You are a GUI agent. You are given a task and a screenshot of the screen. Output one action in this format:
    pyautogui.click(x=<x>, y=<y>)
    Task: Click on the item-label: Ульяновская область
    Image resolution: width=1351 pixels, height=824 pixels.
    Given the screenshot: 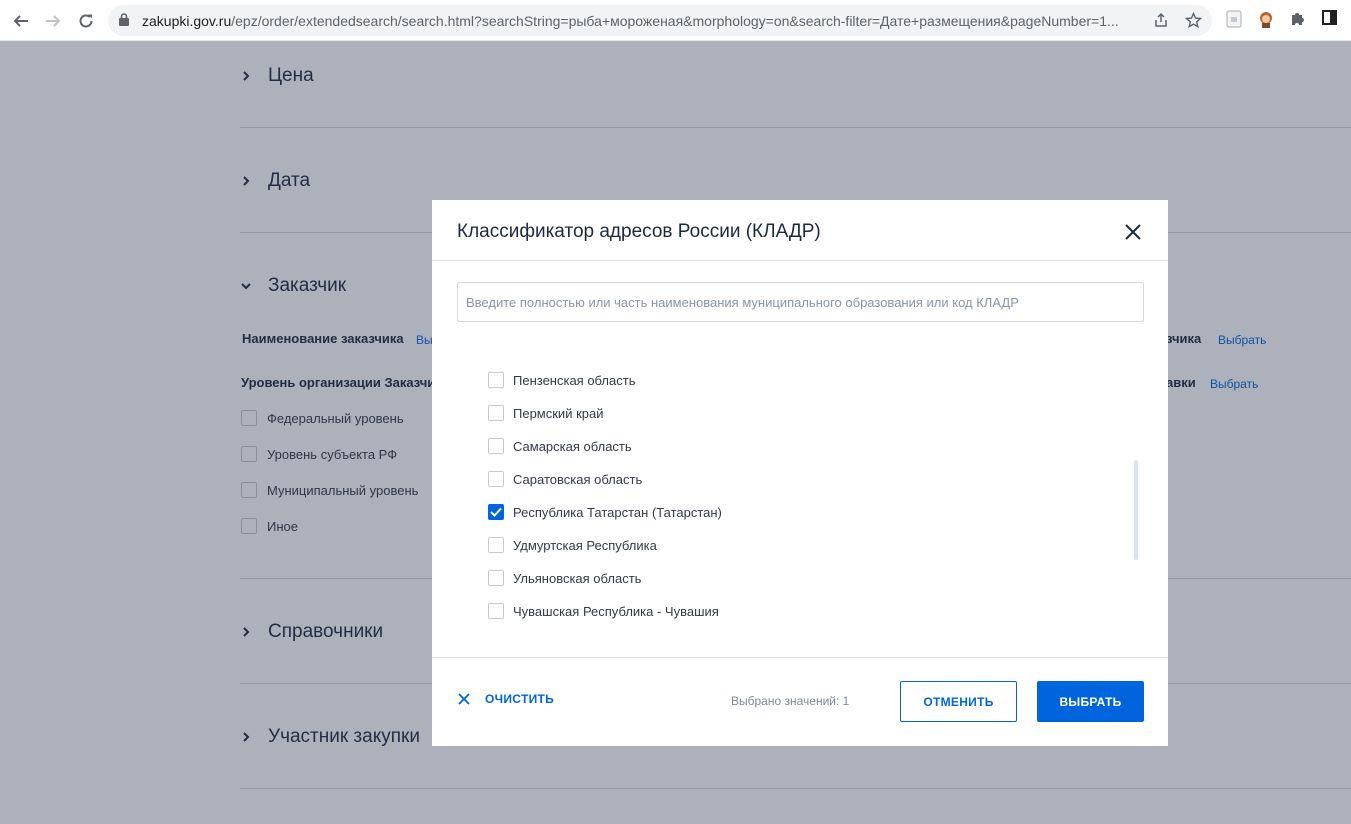 What is the action you would take?
    pyautogui.click(x=577, y=578)
    